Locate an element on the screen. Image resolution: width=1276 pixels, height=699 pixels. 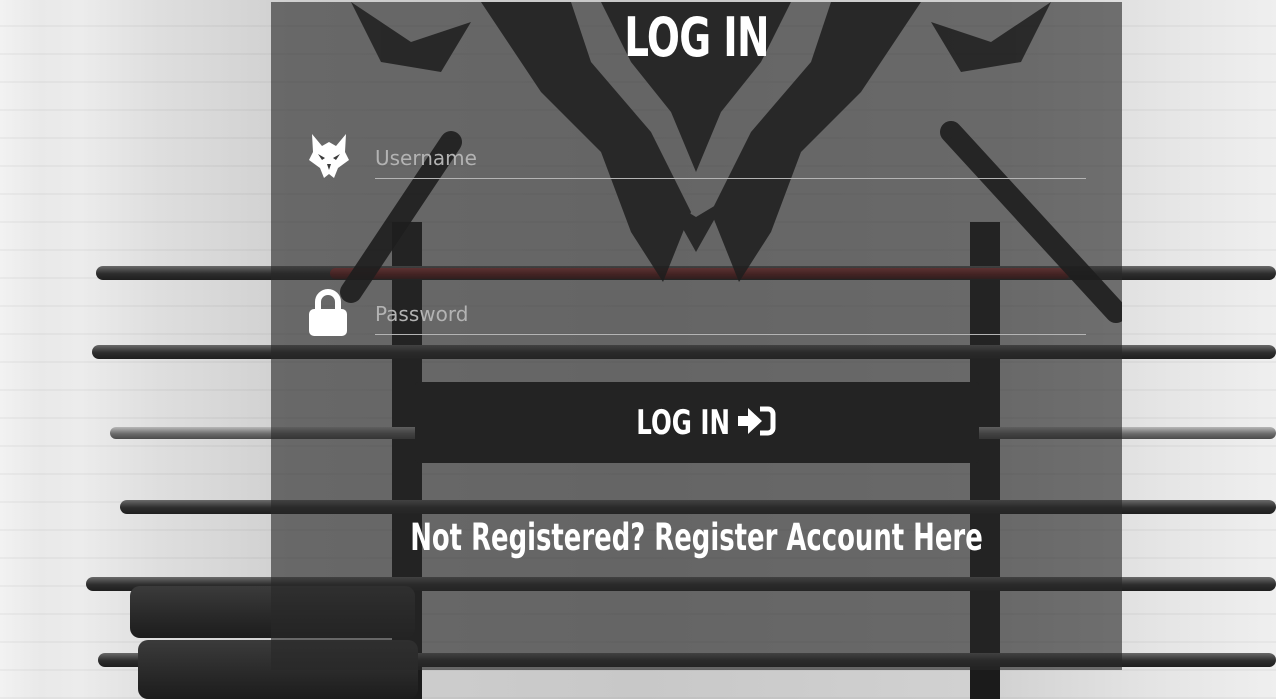
login-button: LOG IN is located at coordinates (697, 422).